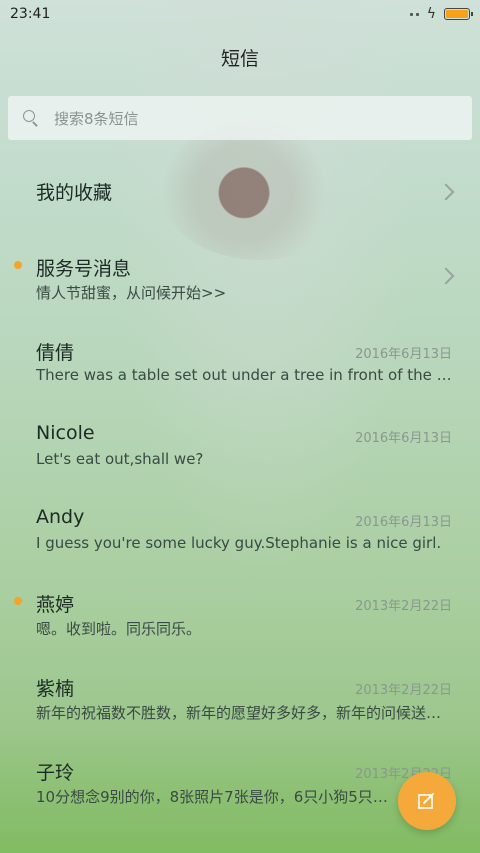 The width and height of the screenshot is (480, 853). What do you see at coordinates (60, 517) in the screenshot?
I see `conversation-title: Andy` at bounding box center [60, 517].